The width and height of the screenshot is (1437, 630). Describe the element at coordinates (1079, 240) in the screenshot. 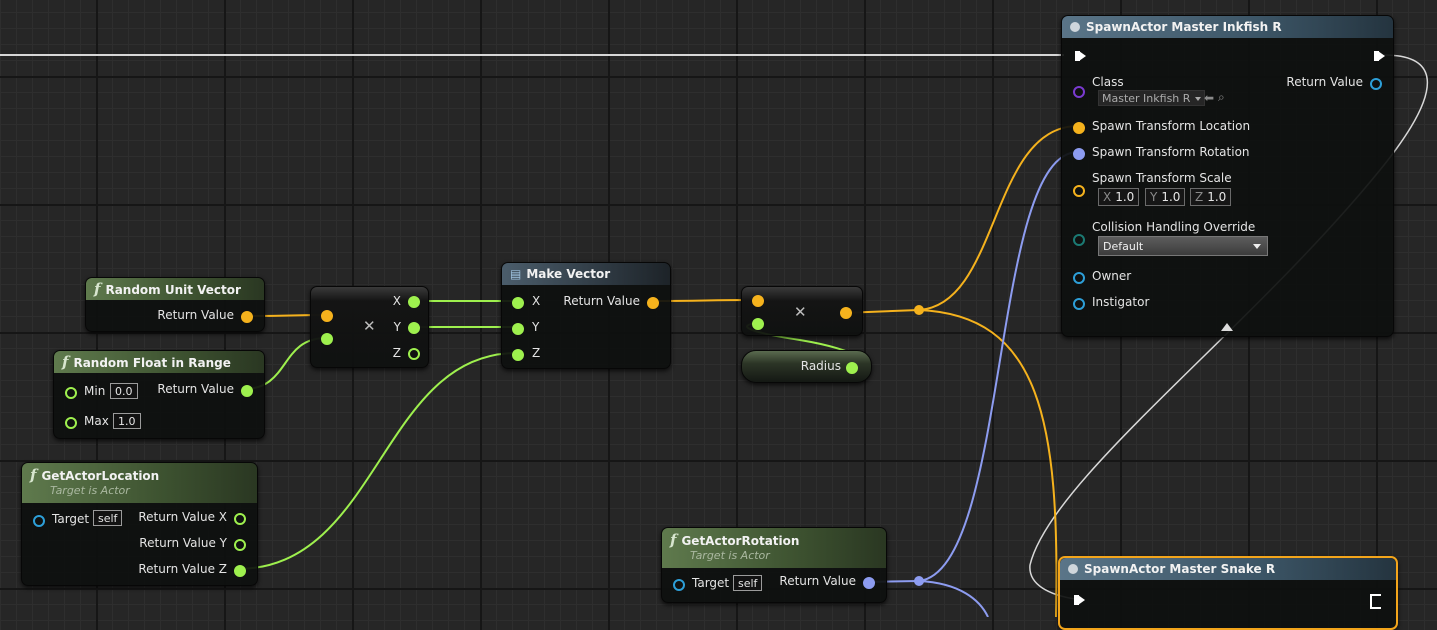

I see `collision-pin` at that location.